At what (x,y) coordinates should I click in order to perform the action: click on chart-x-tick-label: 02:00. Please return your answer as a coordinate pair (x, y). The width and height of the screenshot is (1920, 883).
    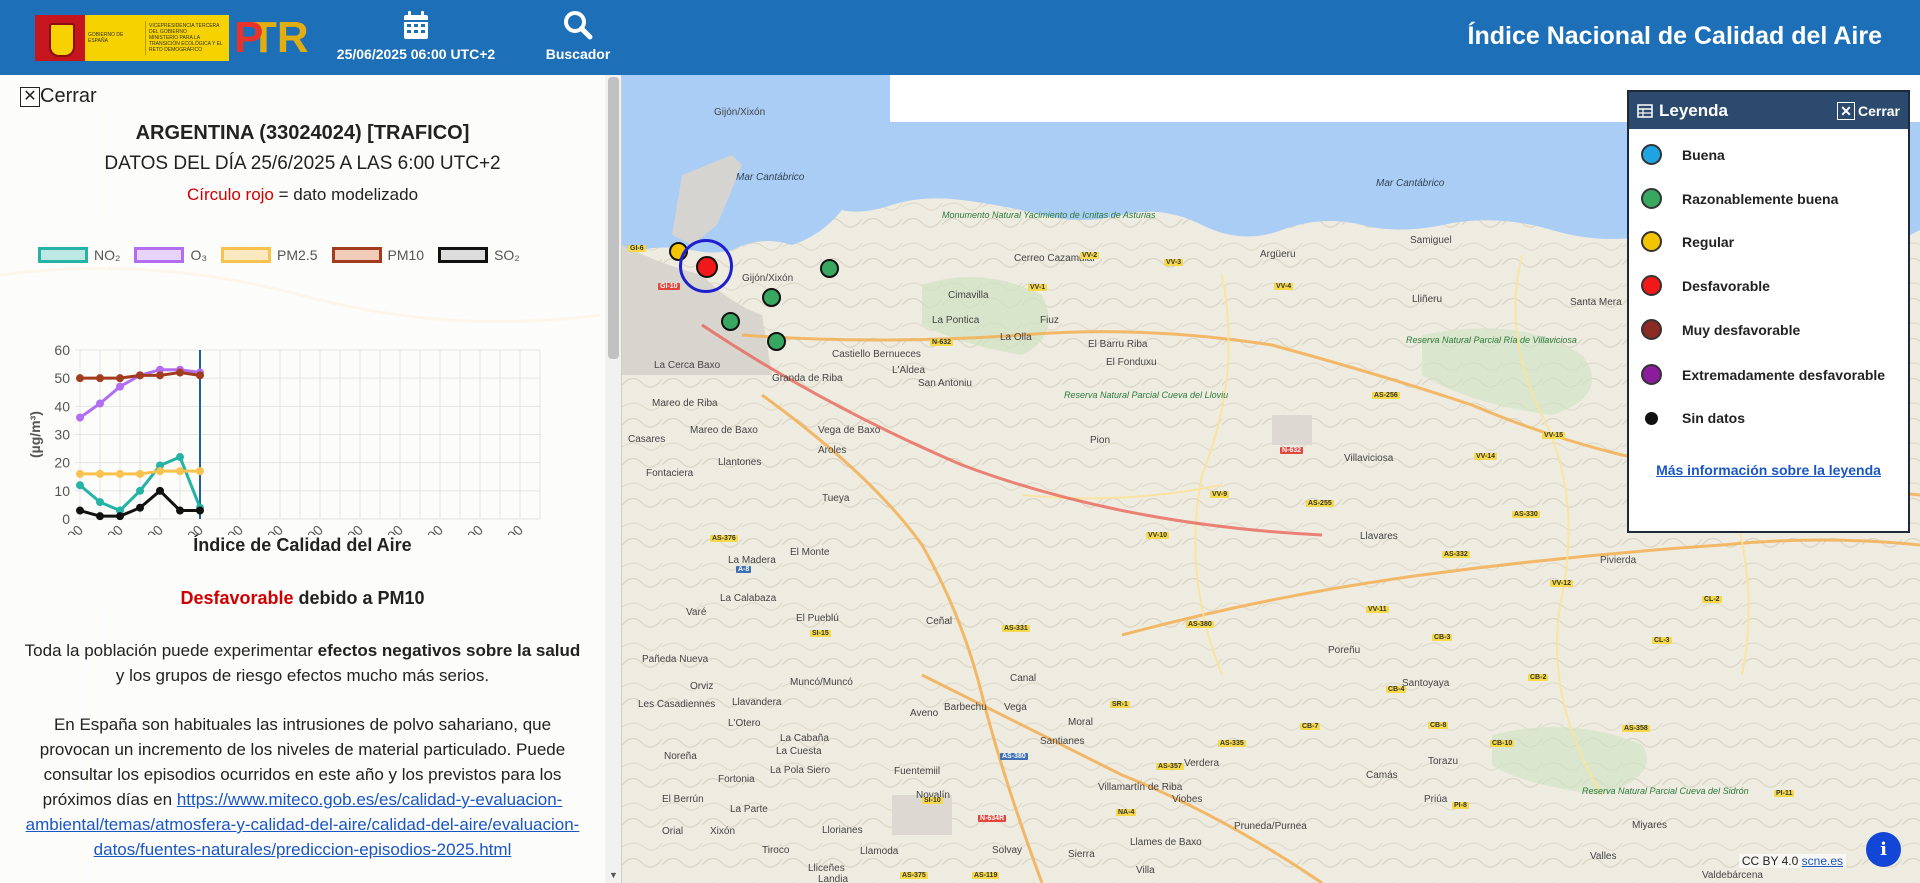
    Looking at the image, I should click on (108, 528).